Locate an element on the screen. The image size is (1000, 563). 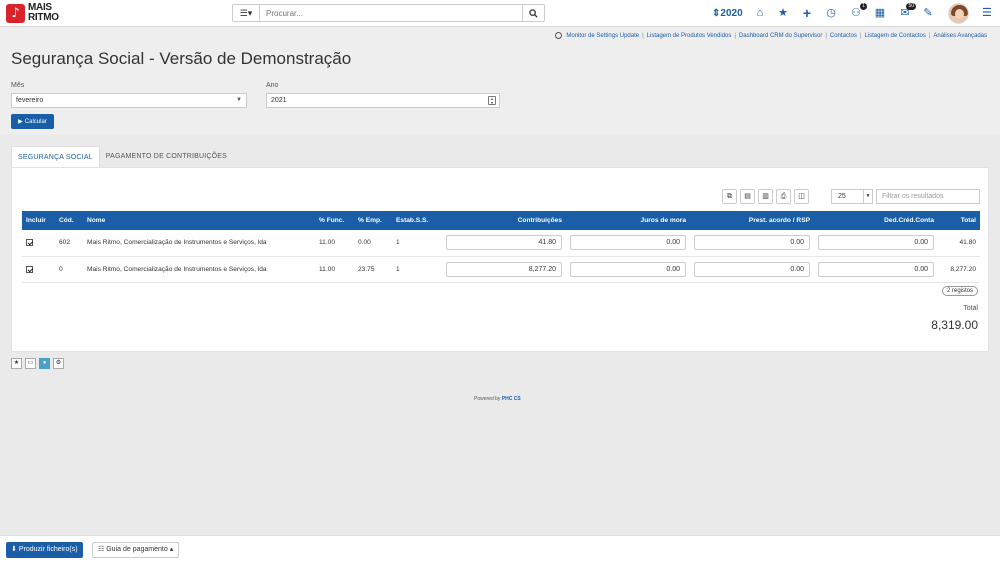
grid-toolbar: ⧉ ▤ ▥ ⎙ ◫ is located at coordinates (764, 196).